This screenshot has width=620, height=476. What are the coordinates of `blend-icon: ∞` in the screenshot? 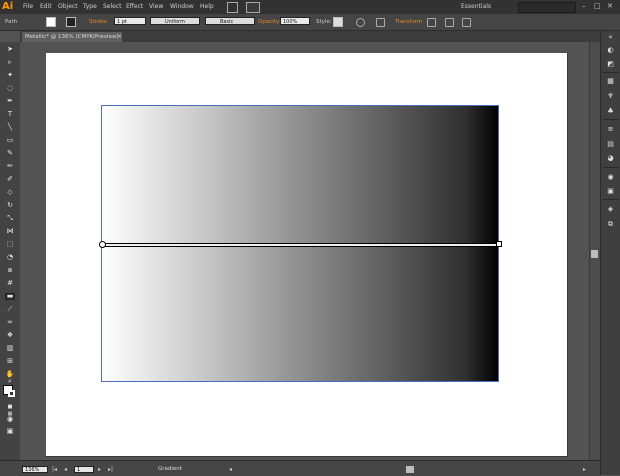 It's located at (10, 322).